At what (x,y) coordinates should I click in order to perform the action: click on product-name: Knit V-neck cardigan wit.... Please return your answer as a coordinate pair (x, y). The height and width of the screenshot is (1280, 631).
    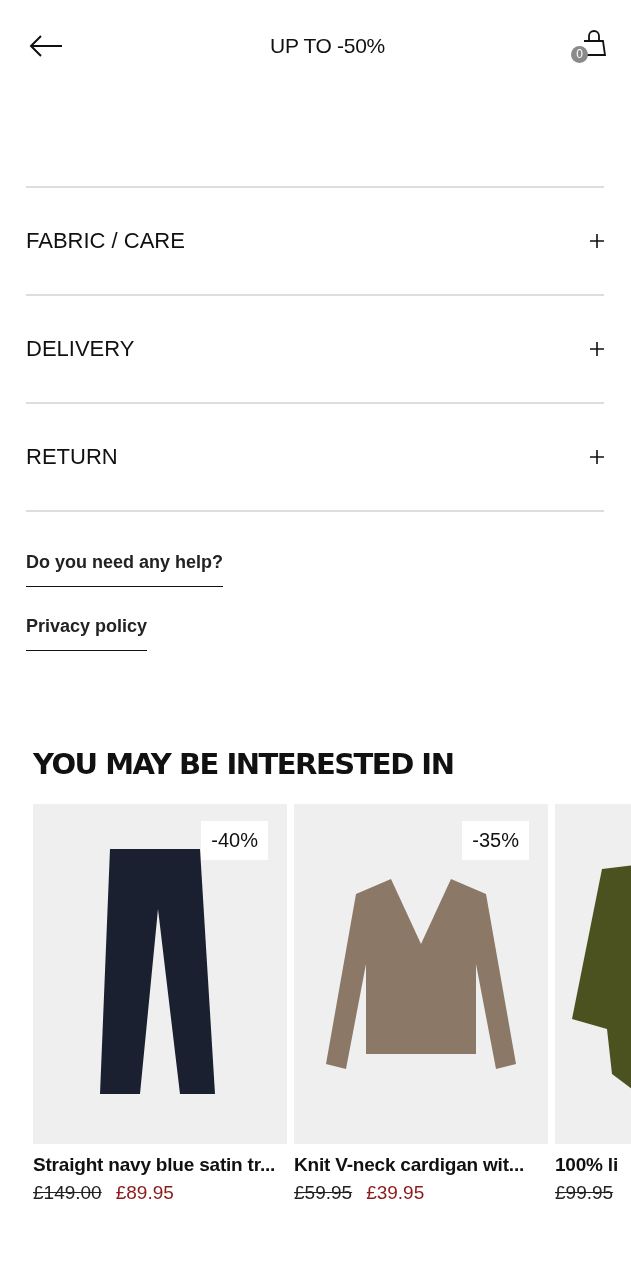
    Looking at the image, I should click on (421, 1165).